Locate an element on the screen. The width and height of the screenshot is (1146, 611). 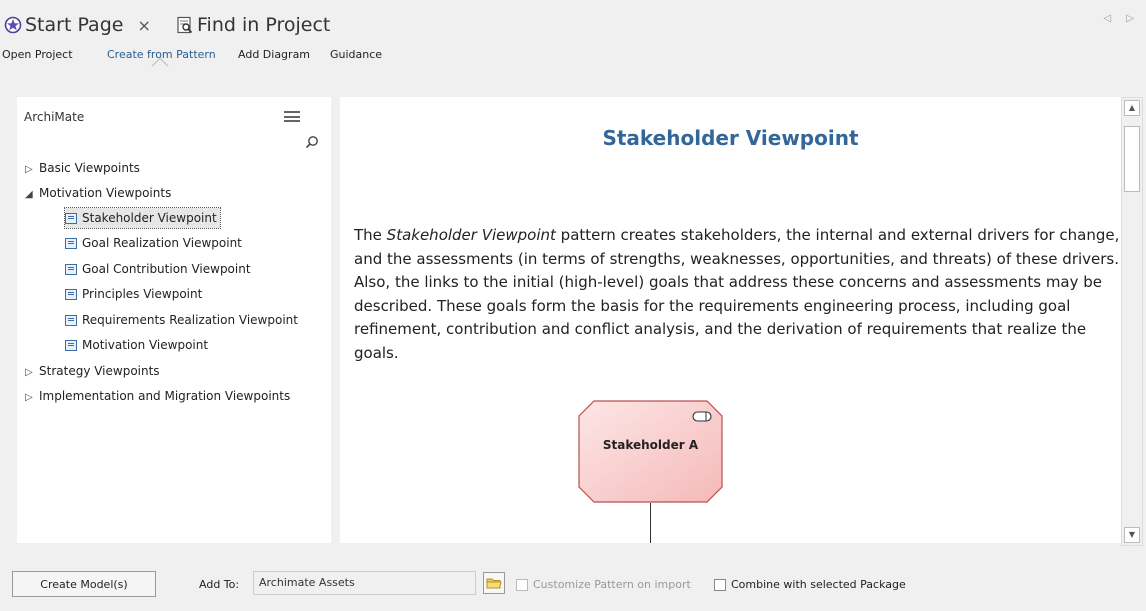
checkbox-label: Combine with selected Package is located at coordinates (818, 584).